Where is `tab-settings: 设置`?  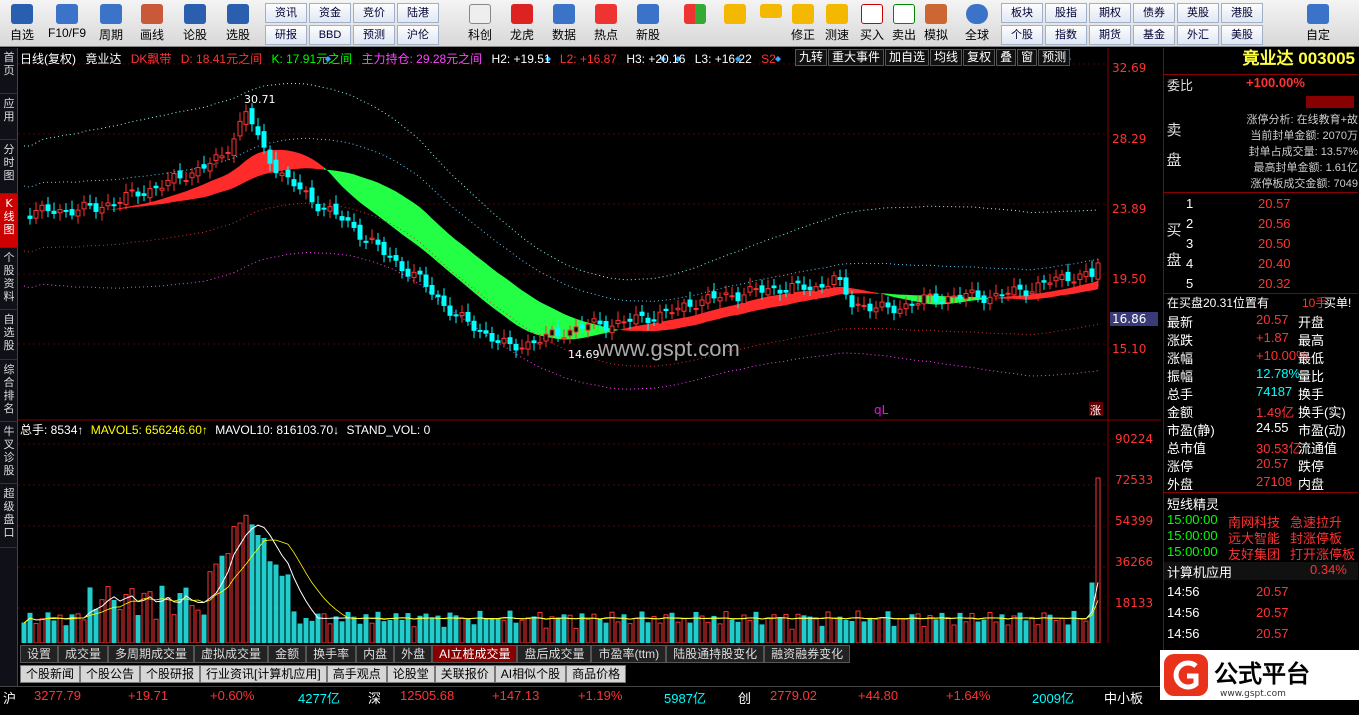
tab-settings: 设置 is located at coordinates (39, 654).